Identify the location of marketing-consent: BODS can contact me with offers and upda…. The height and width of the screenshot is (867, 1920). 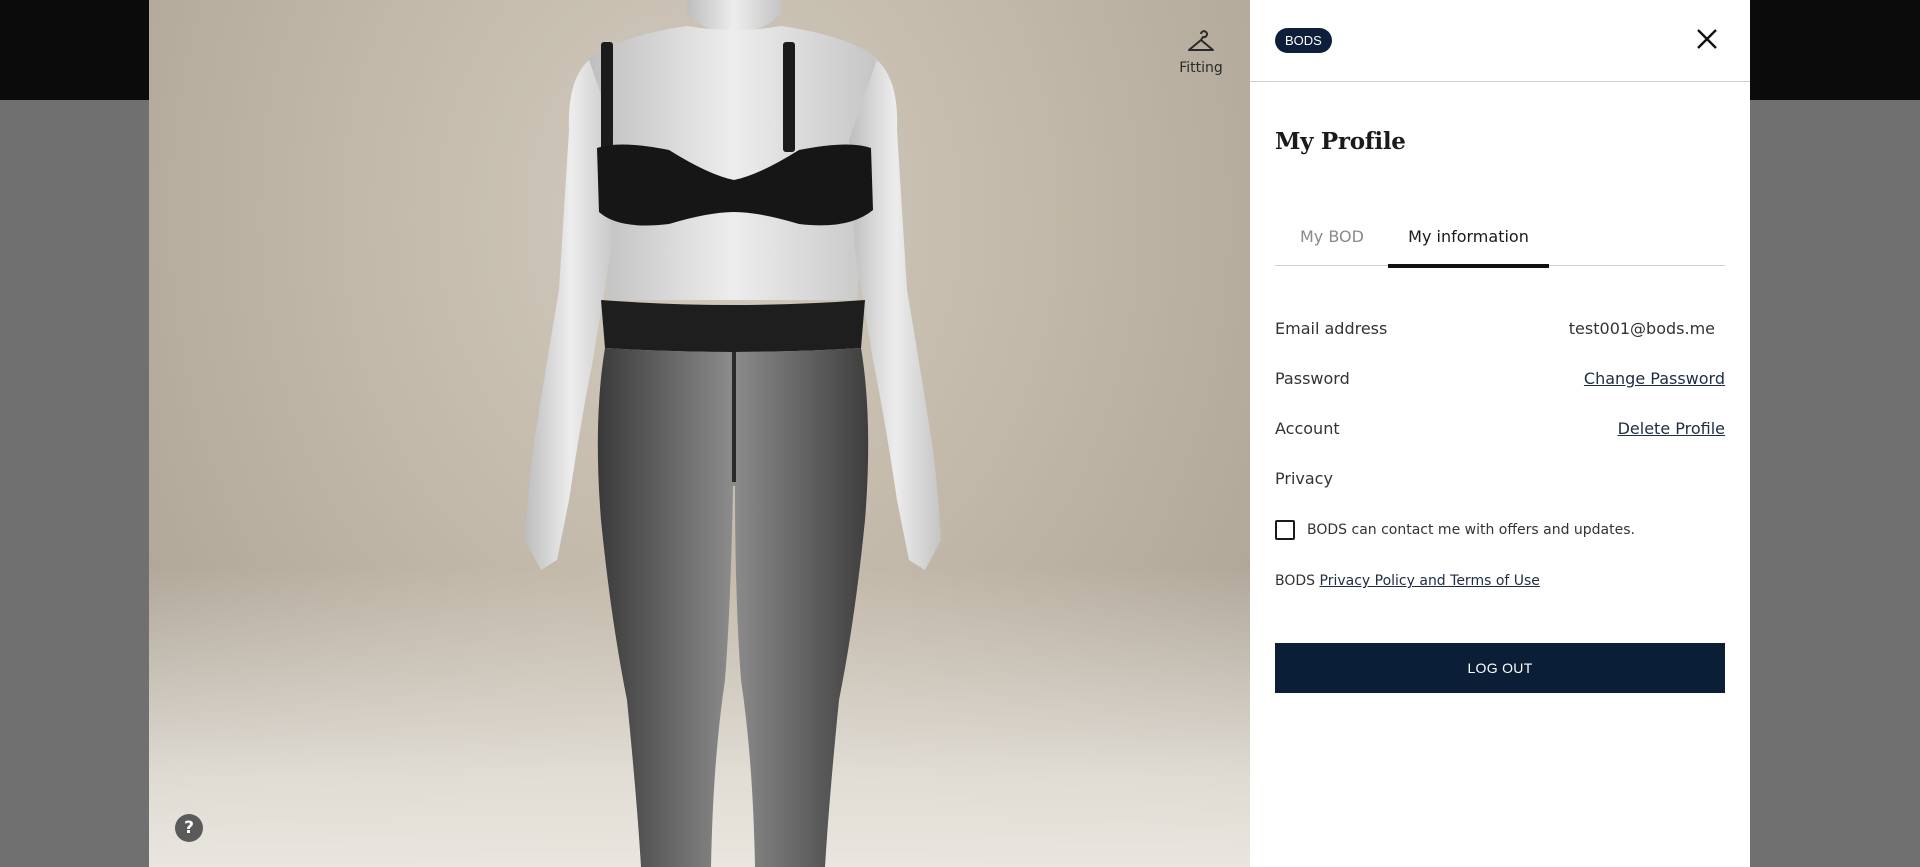
(1455, 530).